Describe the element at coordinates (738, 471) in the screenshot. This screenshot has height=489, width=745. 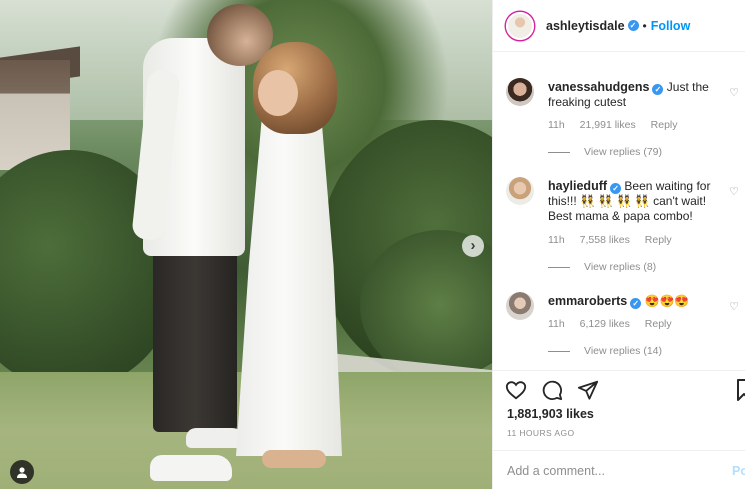
I see `post-comment-button: Po` at that location.